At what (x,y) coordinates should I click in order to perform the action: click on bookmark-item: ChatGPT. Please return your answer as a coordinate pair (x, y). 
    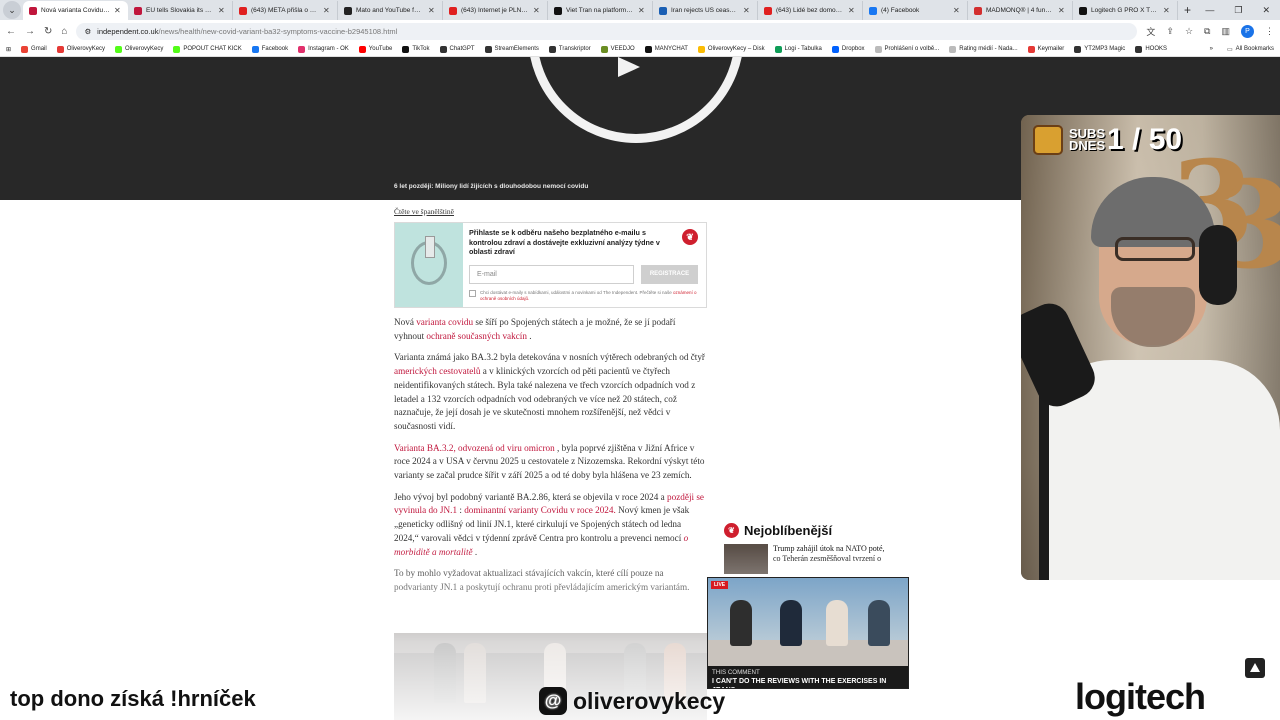
    Looking at the image, I should click on (457, 49).